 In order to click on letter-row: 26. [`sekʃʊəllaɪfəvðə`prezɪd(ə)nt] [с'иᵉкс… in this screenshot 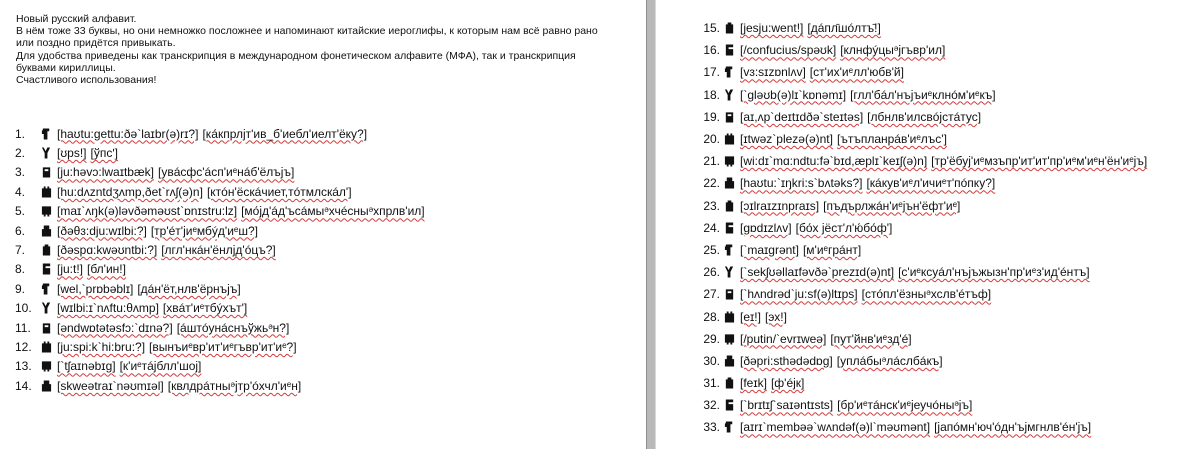, I will do `click(922, 272)`.